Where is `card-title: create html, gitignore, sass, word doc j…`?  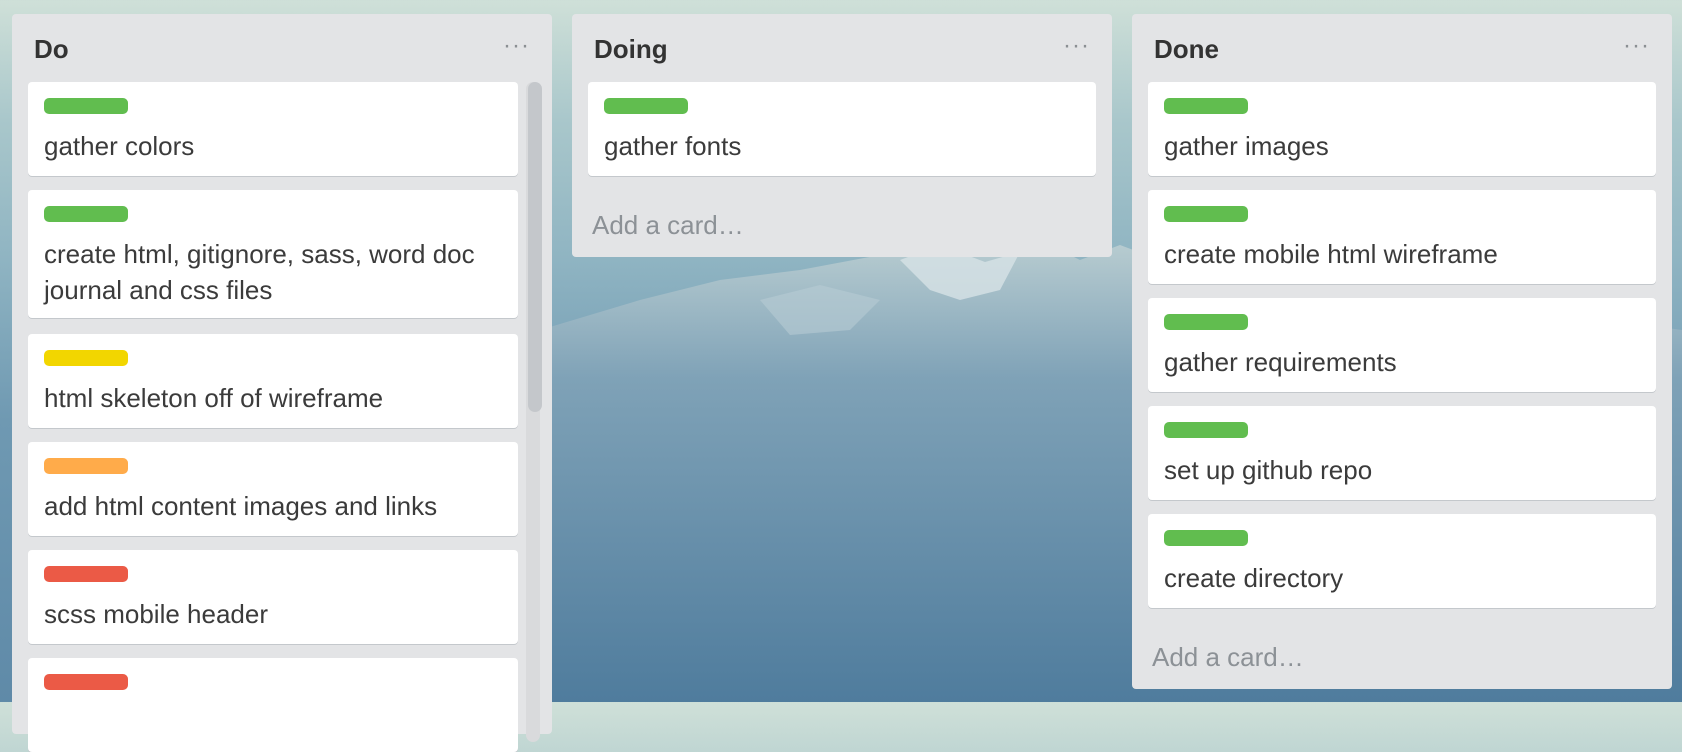
card-title: create html, gitignore, sass, word doc j… is located at coordinates (259, 272).